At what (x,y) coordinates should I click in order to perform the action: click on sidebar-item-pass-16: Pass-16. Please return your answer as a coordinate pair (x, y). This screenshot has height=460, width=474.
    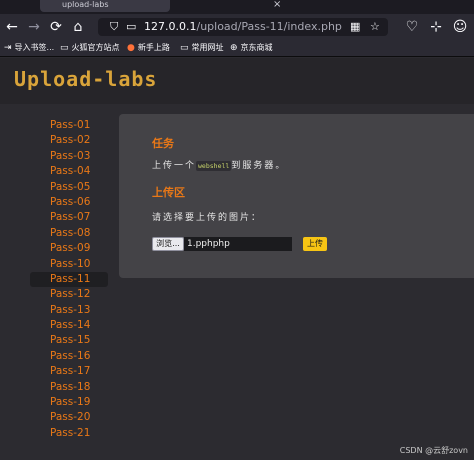
    Looking at the image, I should click on (69, 356).